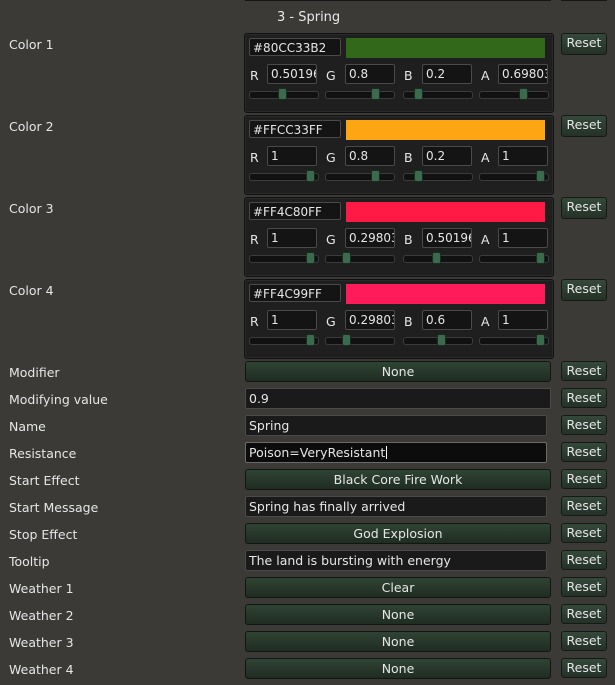 This screenshot has height=685, width=615. Describe the element at coordinates (445, 212) in the screenshot. I see `color-3-swatch` at that location.